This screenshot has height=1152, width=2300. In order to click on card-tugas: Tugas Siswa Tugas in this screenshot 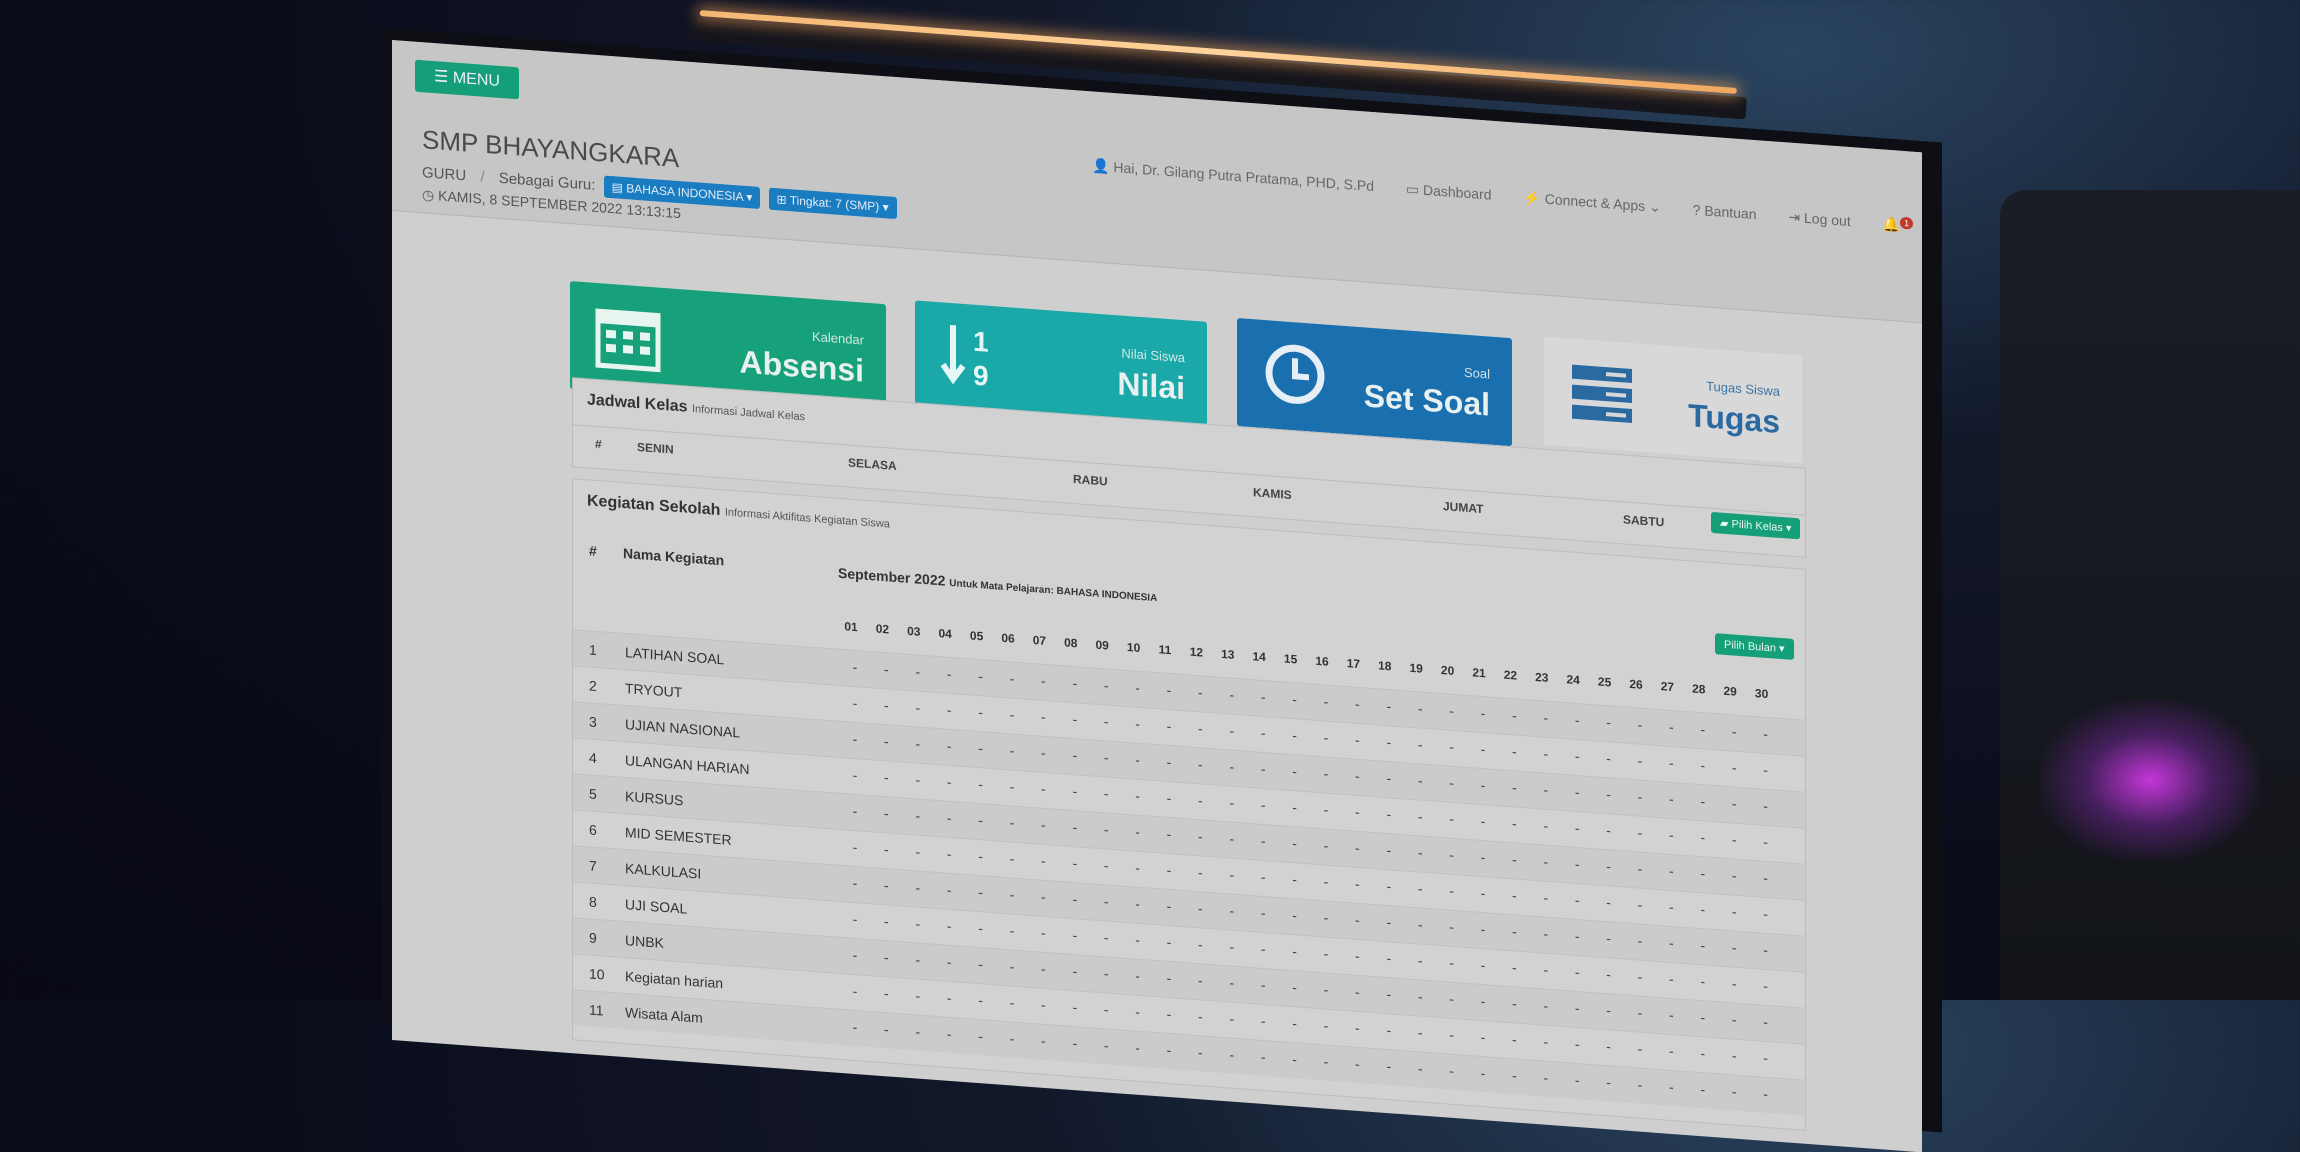, I will do `click(1673, 400)`.